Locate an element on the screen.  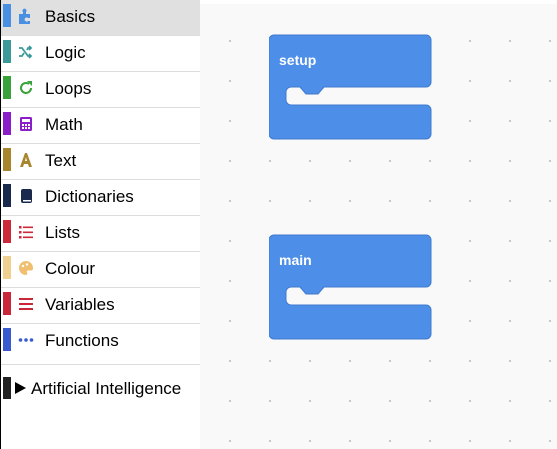
category-label: Artificial Intelligence is located at coordinates (106, 388).